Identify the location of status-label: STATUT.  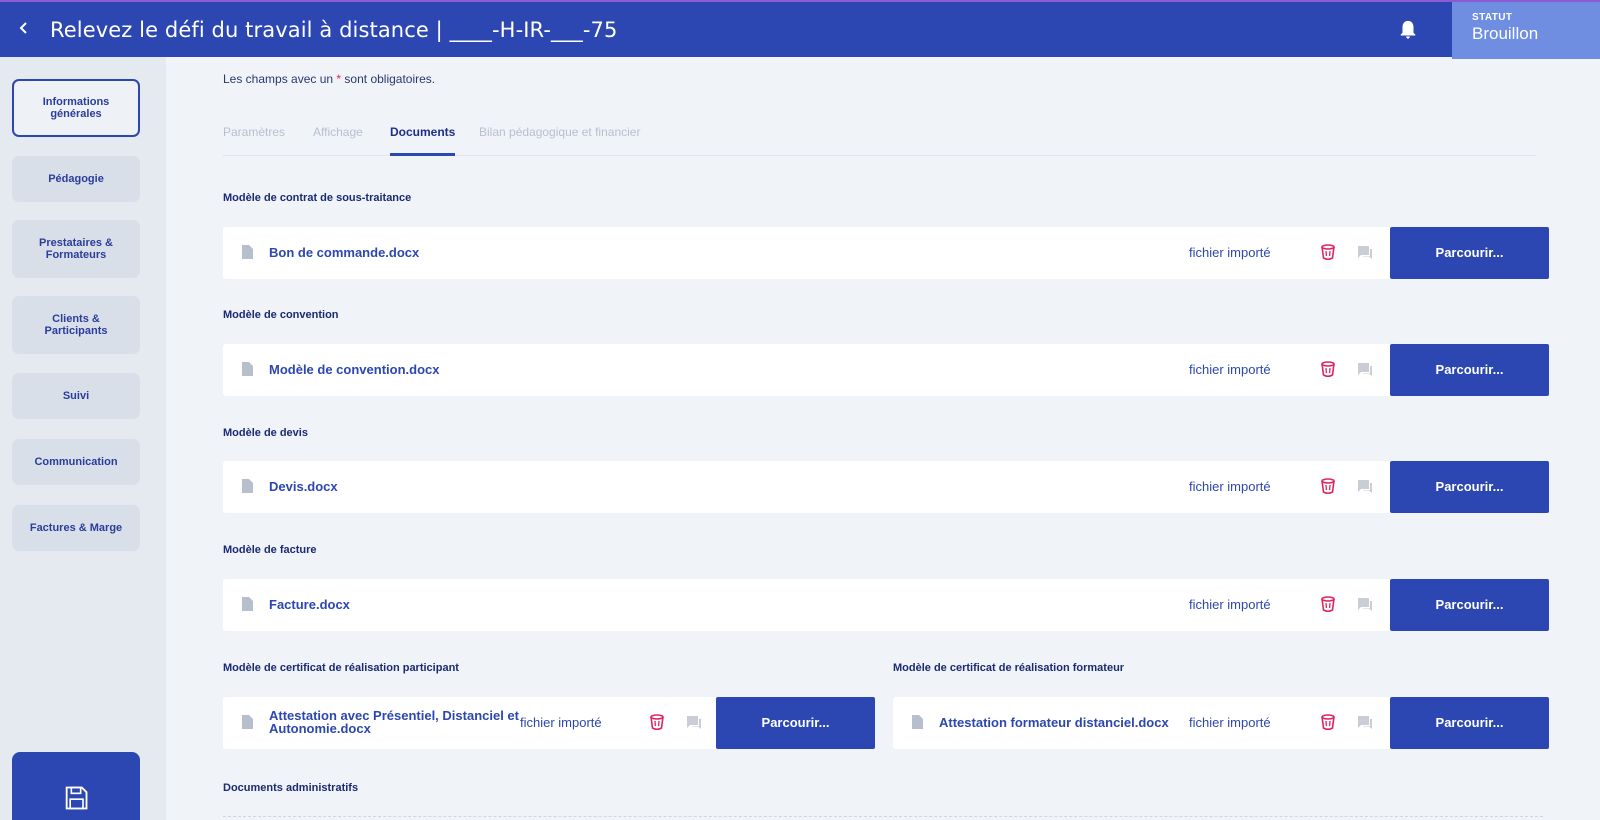
(1492, 17).